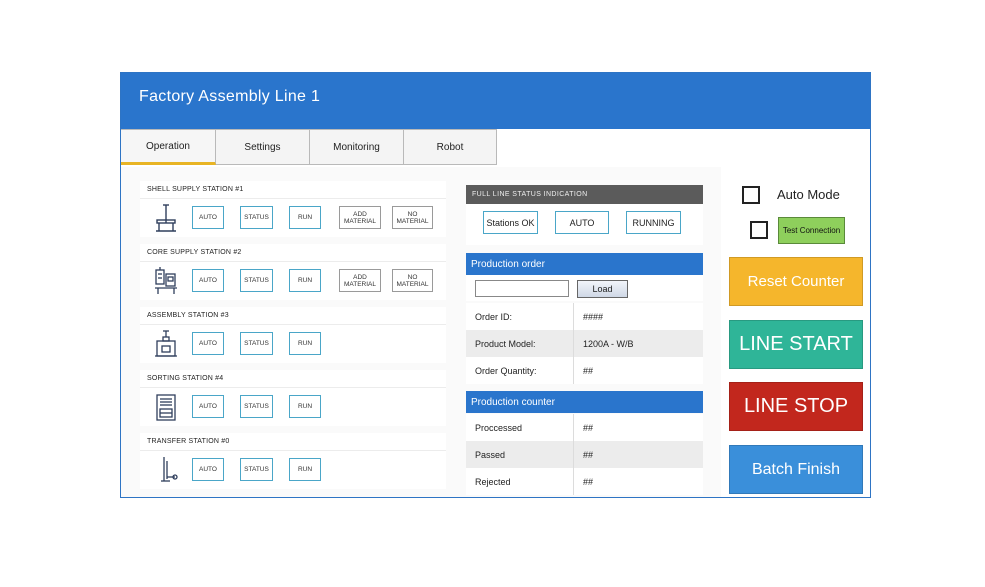  I want to click on press-icon, so click(166, 343).